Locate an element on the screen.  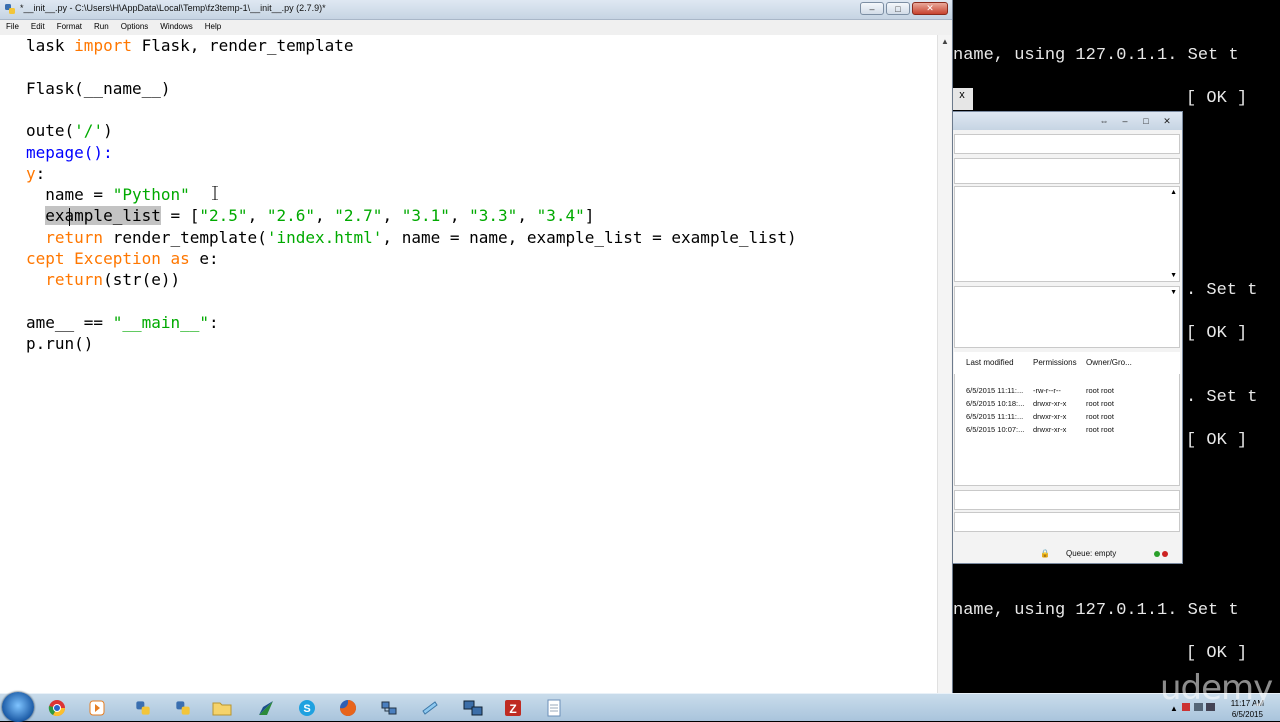
start-button is located at coordinates (18, 707).